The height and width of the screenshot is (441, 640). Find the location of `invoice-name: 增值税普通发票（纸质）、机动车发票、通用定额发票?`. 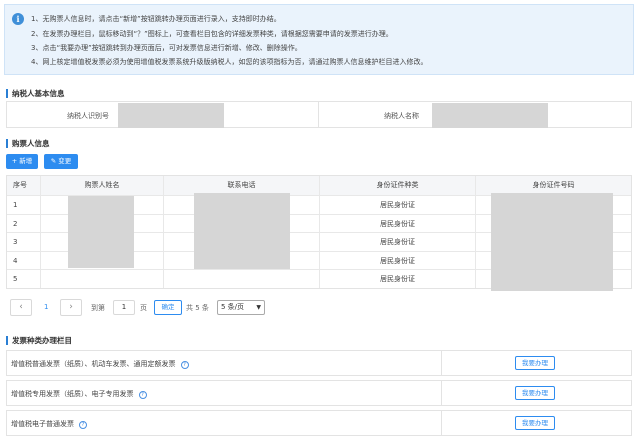

invoice-name: 增值税普通发票（纸质）、机动车发票、通用定额发票? is located at coordinates (100, 364).